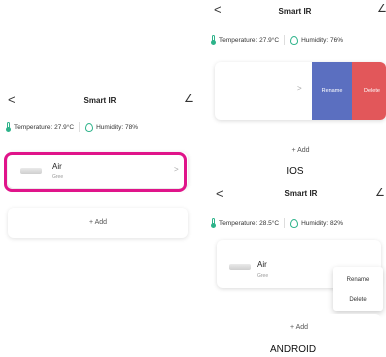  I want to click on context-menu: Rename Delete, so click(358, 289).